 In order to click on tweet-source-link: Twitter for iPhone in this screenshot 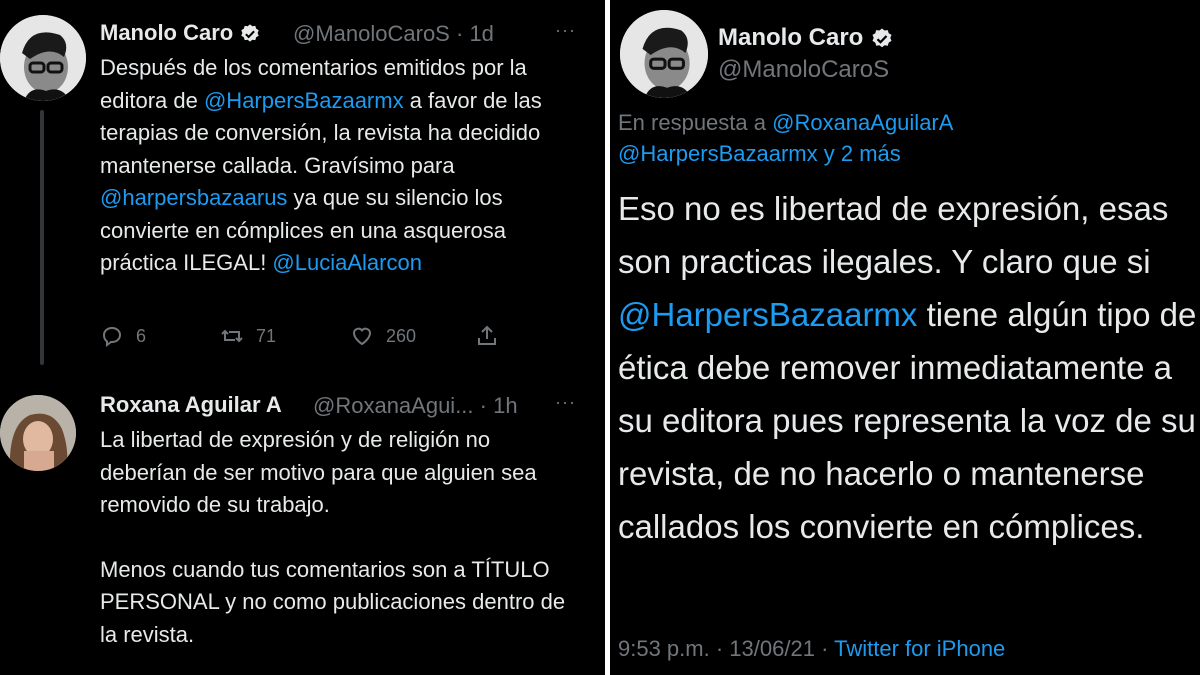, I will do `click(919, 648)`.